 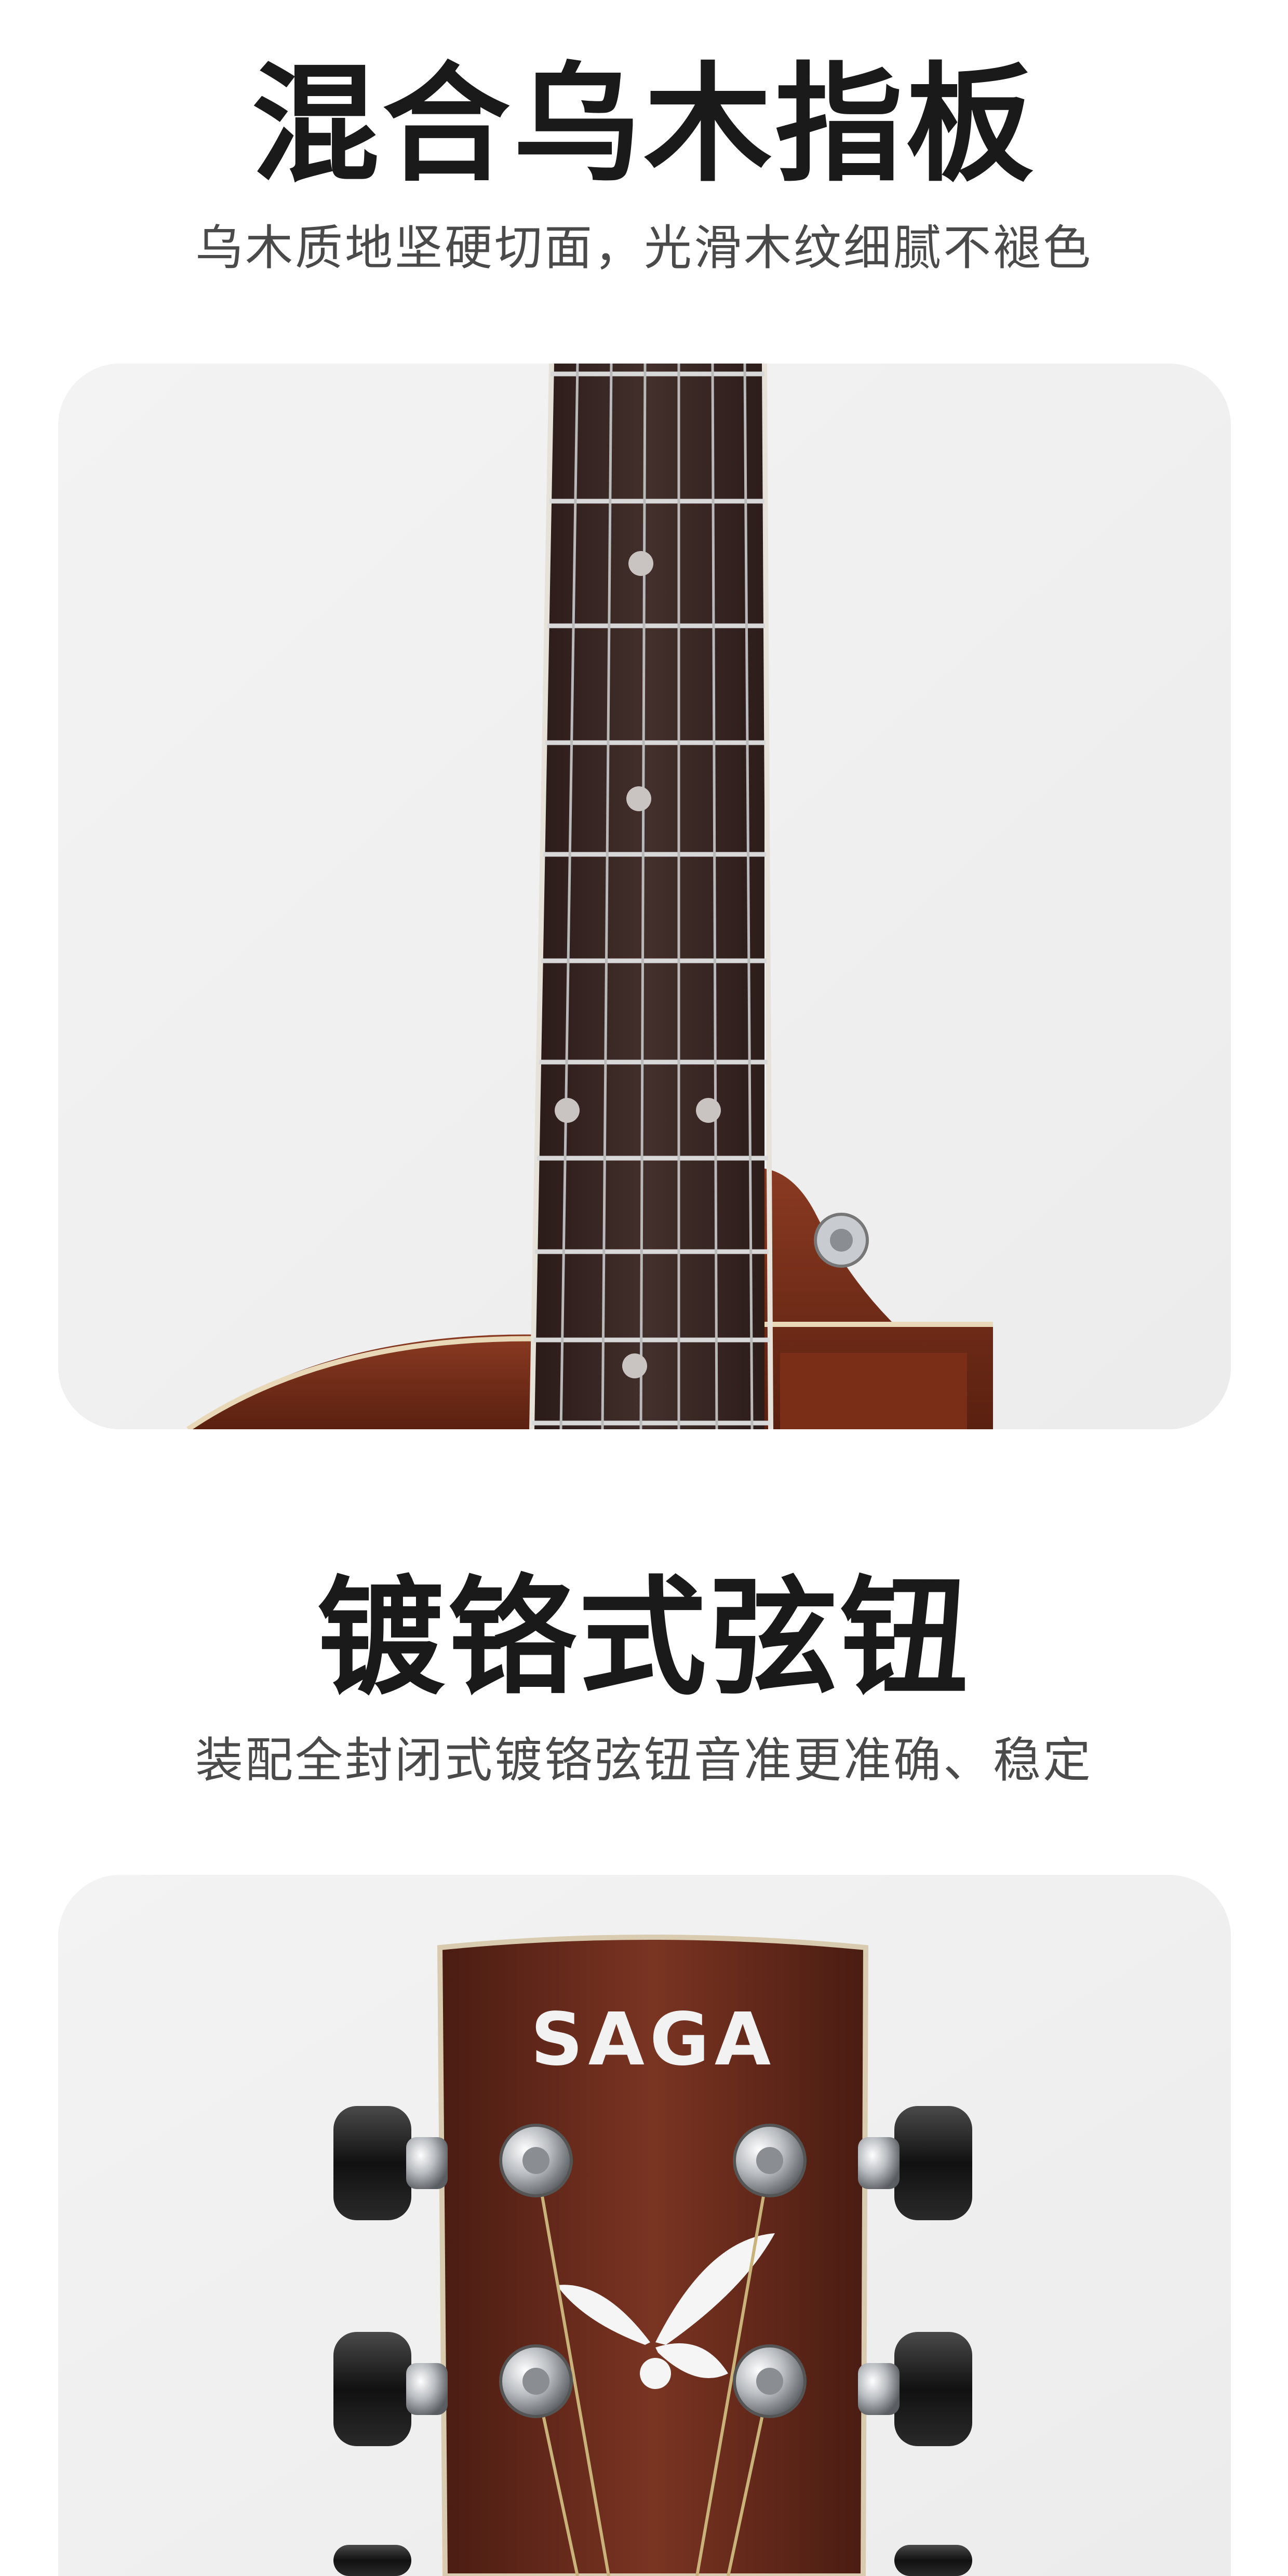 What do you see at coordinates (648, 897) in the screenshot?
I see `fretboard` at bounding box center [648, 897].